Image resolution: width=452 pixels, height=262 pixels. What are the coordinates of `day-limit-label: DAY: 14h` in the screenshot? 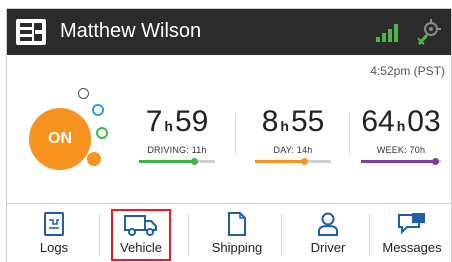 It's located at (293, 150).